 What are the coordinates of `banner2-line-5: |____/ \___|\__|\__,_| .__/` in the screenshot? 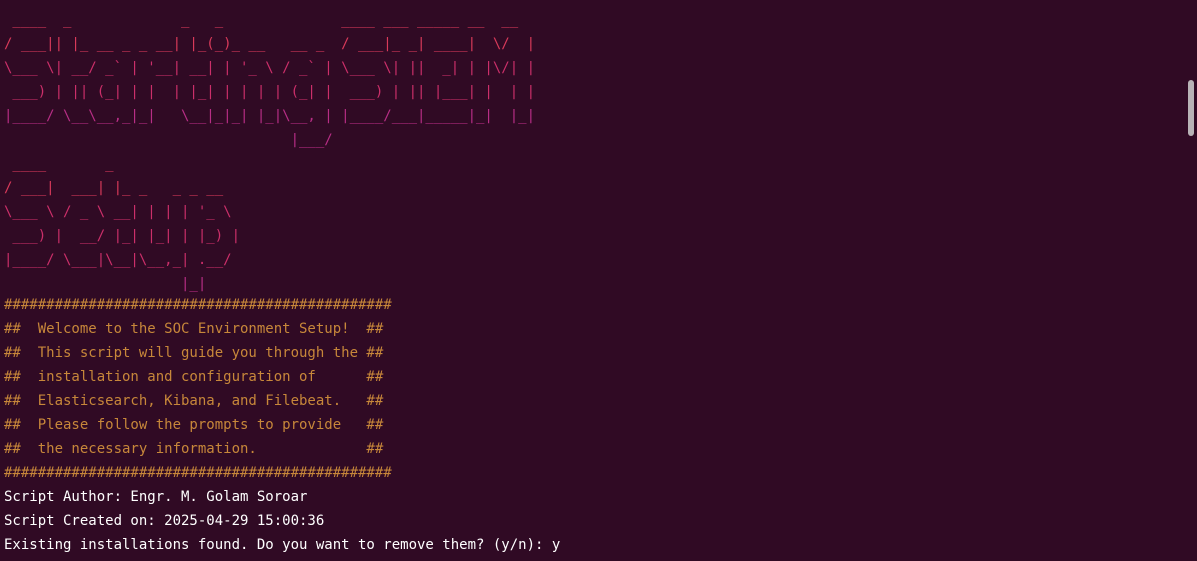 It's located at (118, 260).